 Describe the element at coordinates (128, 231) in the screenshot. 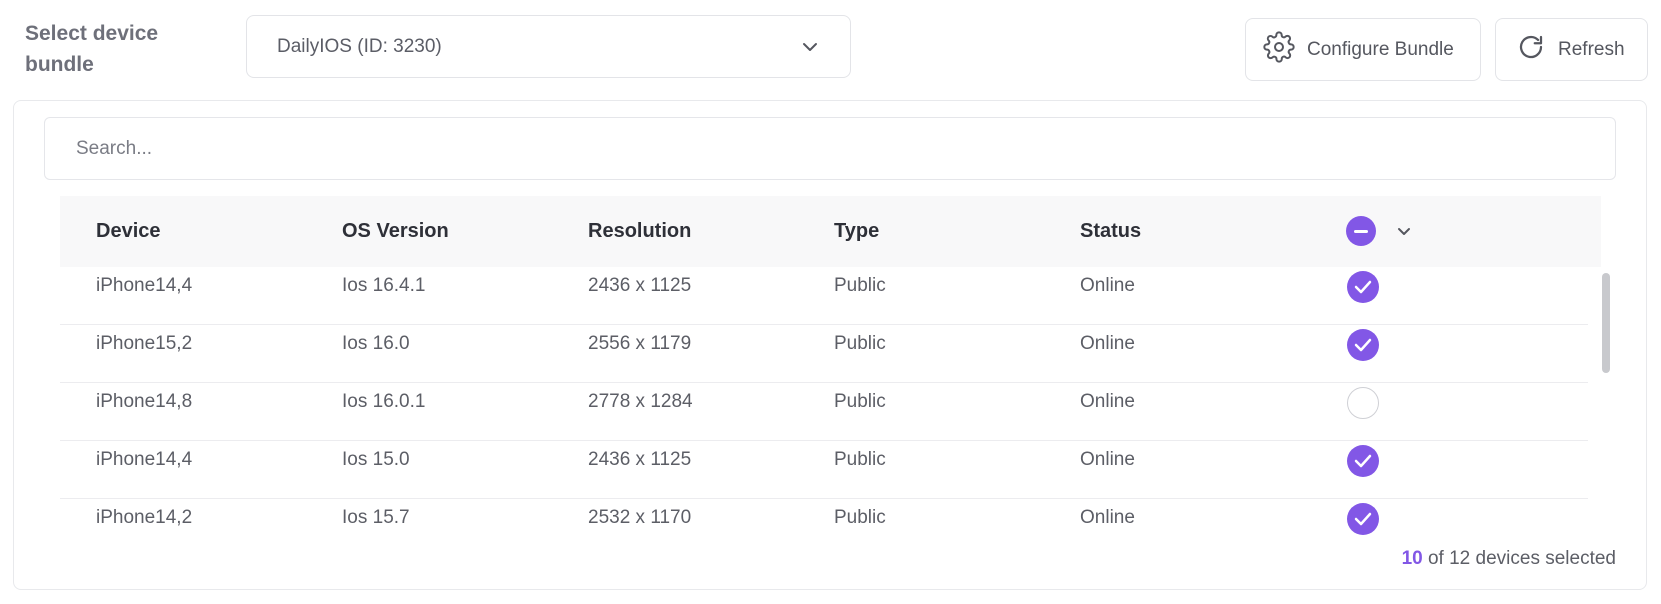

I see `column-header-device: Device` at that location.